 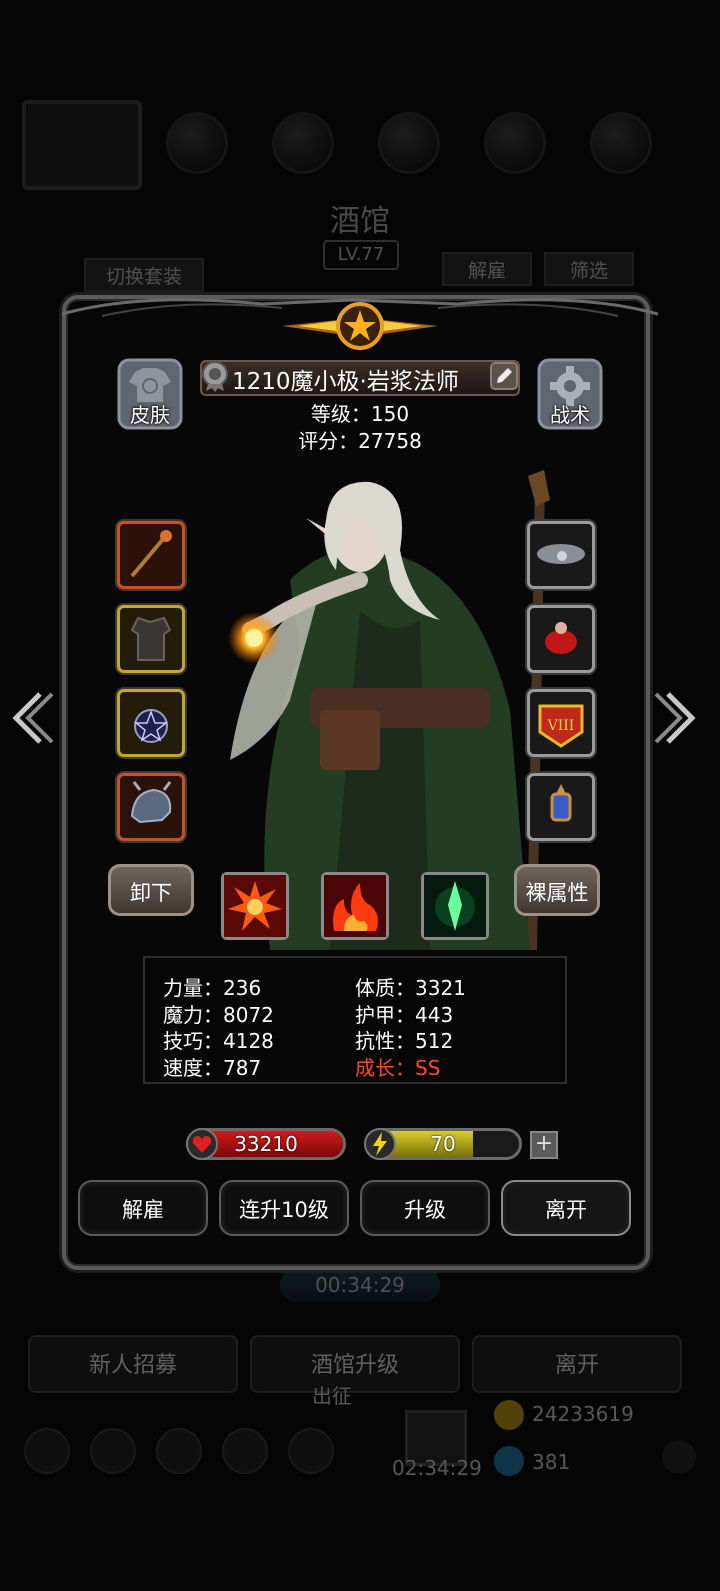 I want to click on tab-leave: 离开, so click(x=577, y=1364).